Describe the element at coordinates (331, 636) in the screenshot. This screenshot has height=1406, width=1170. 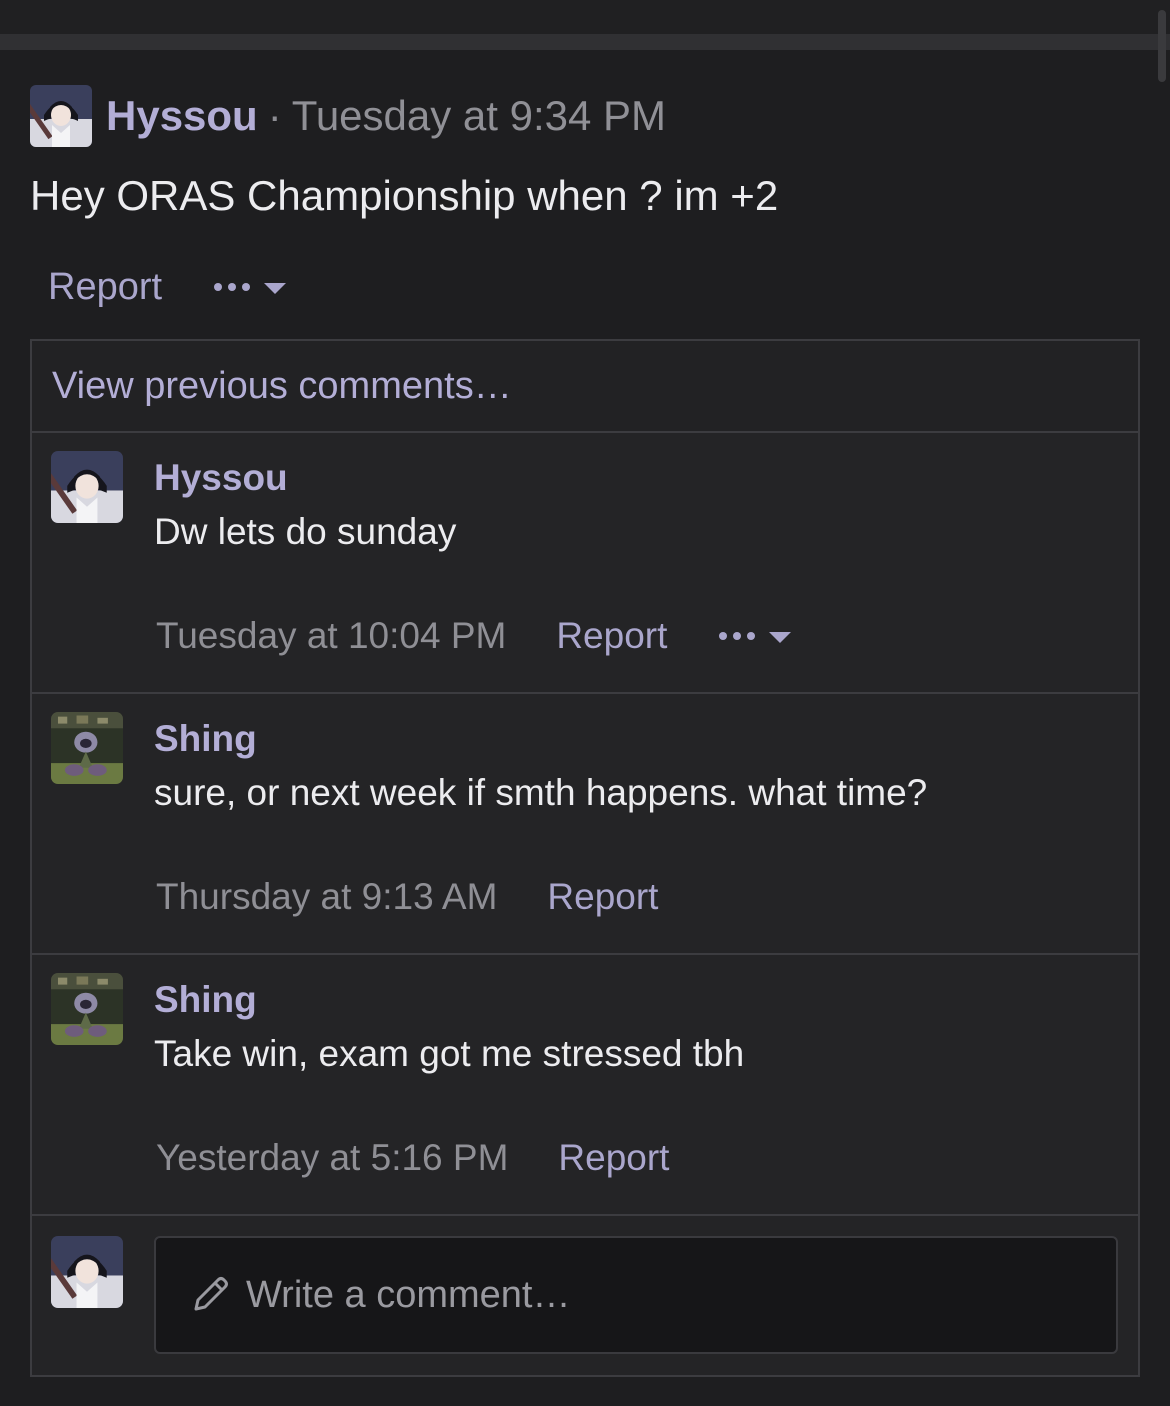
I see `comment-timestamp: Tuesday at 10:04 PM` at that location.